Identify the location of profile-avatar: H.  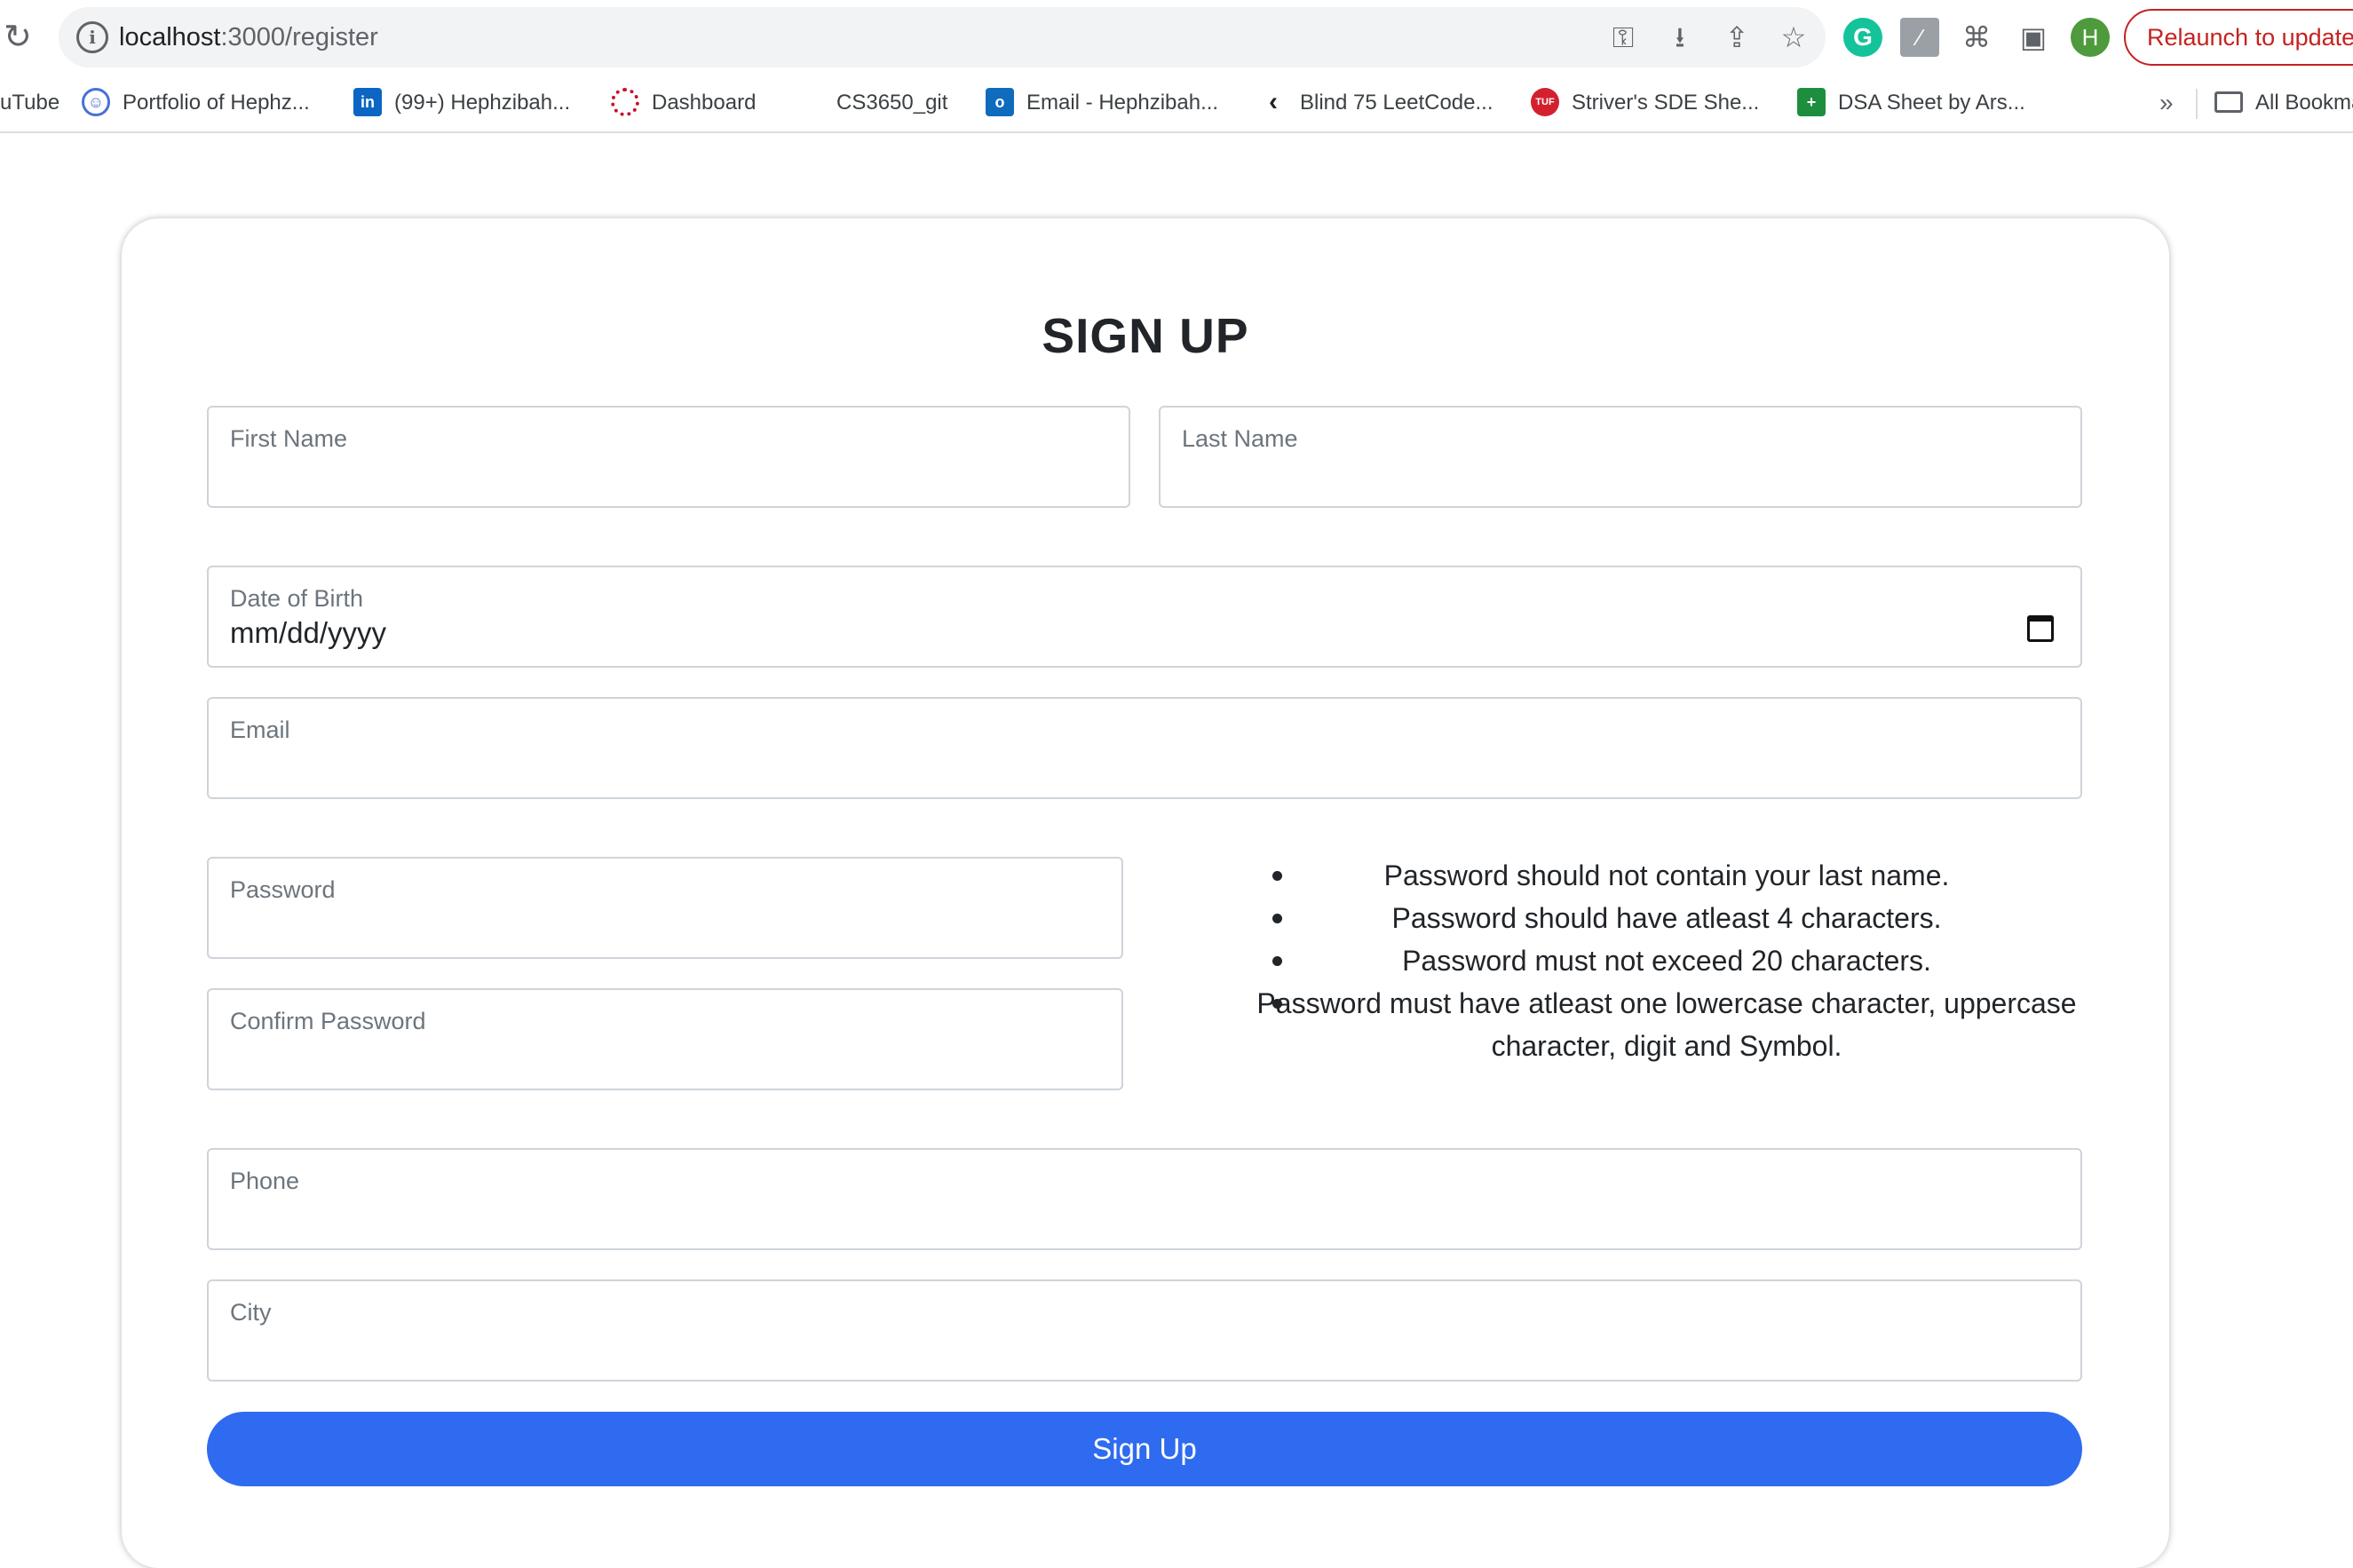
(2091, 37).